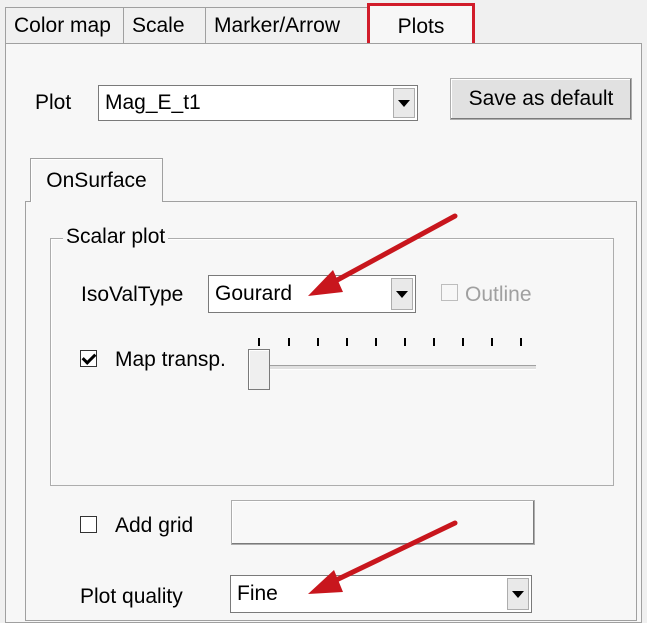  Describe the element at coordinates (131, 596) in the screenshot. I see `plot-quality-label: Plot quality` at that location.